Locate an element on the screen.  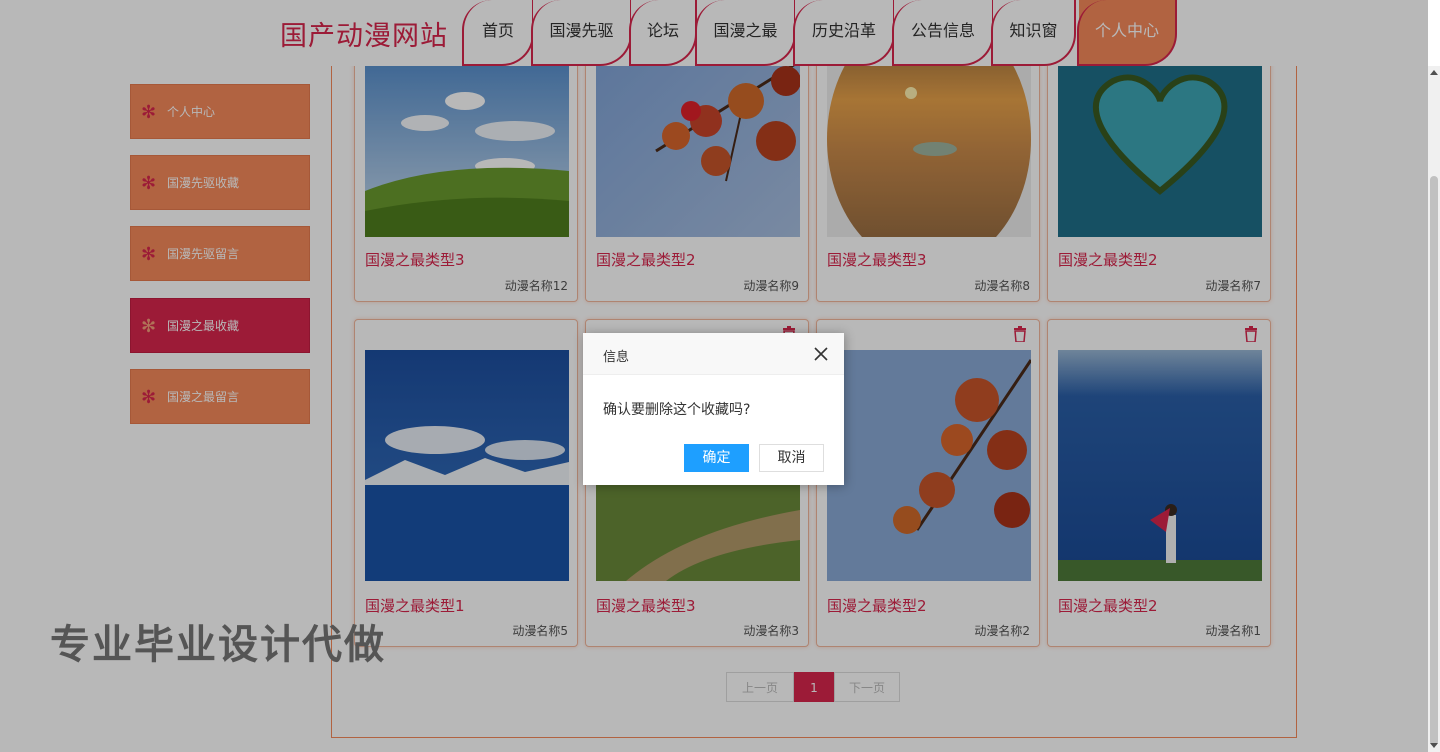
confirm-button: 确定 is located at coordinates (716, 458).